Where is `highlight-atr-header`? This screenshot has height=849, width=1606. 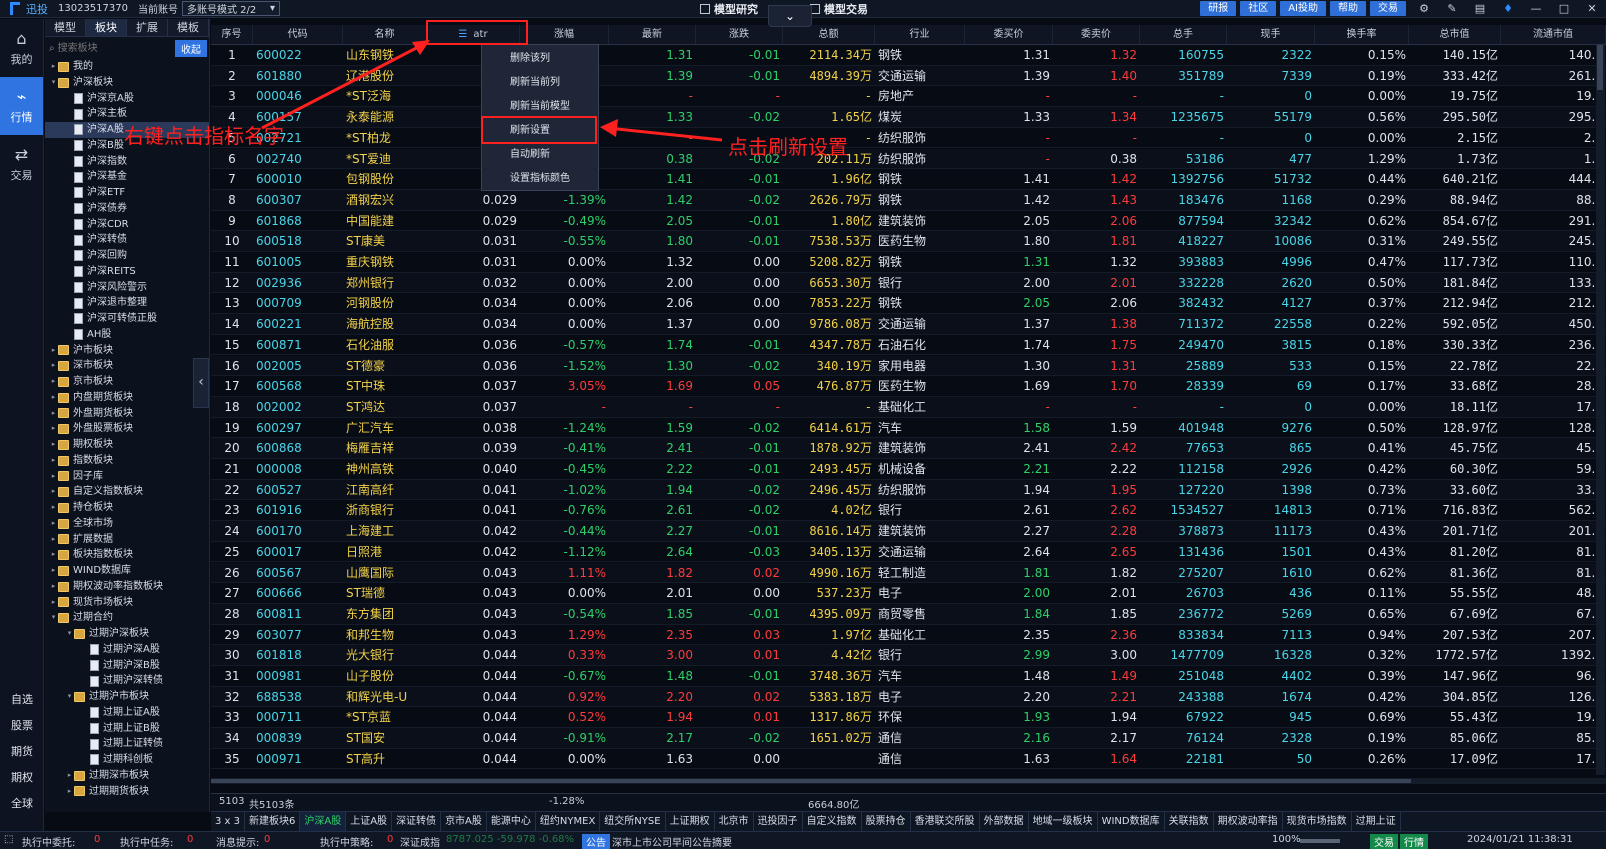 highlight-atr-header is located at coordinates (477, 32).